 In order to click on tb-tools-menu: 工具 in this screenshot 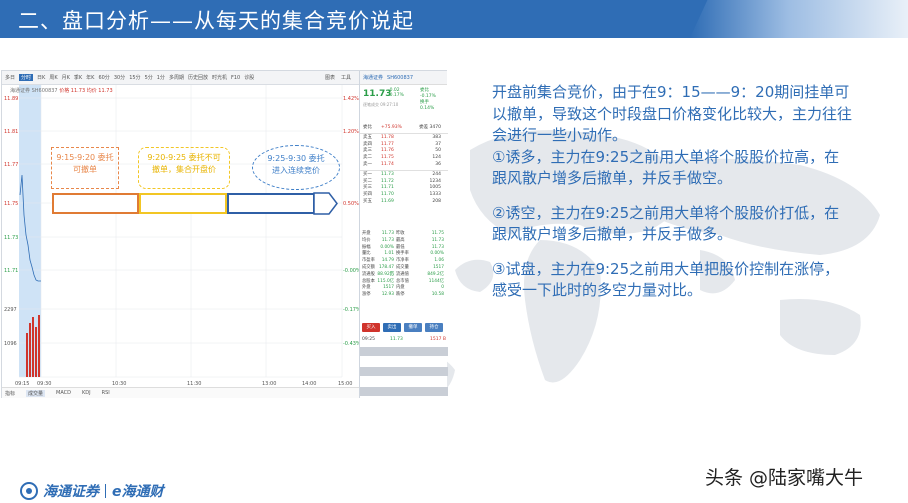, I will do `click(346, 77)`.